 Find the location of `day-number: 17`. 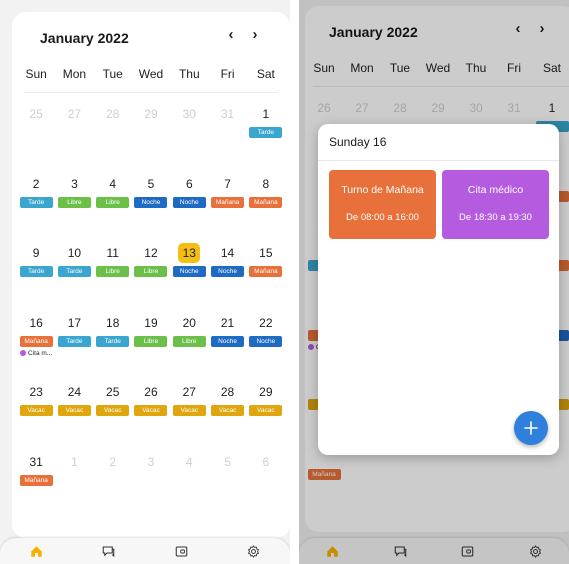

day-number: 17 is located at coordinates (74, 322).